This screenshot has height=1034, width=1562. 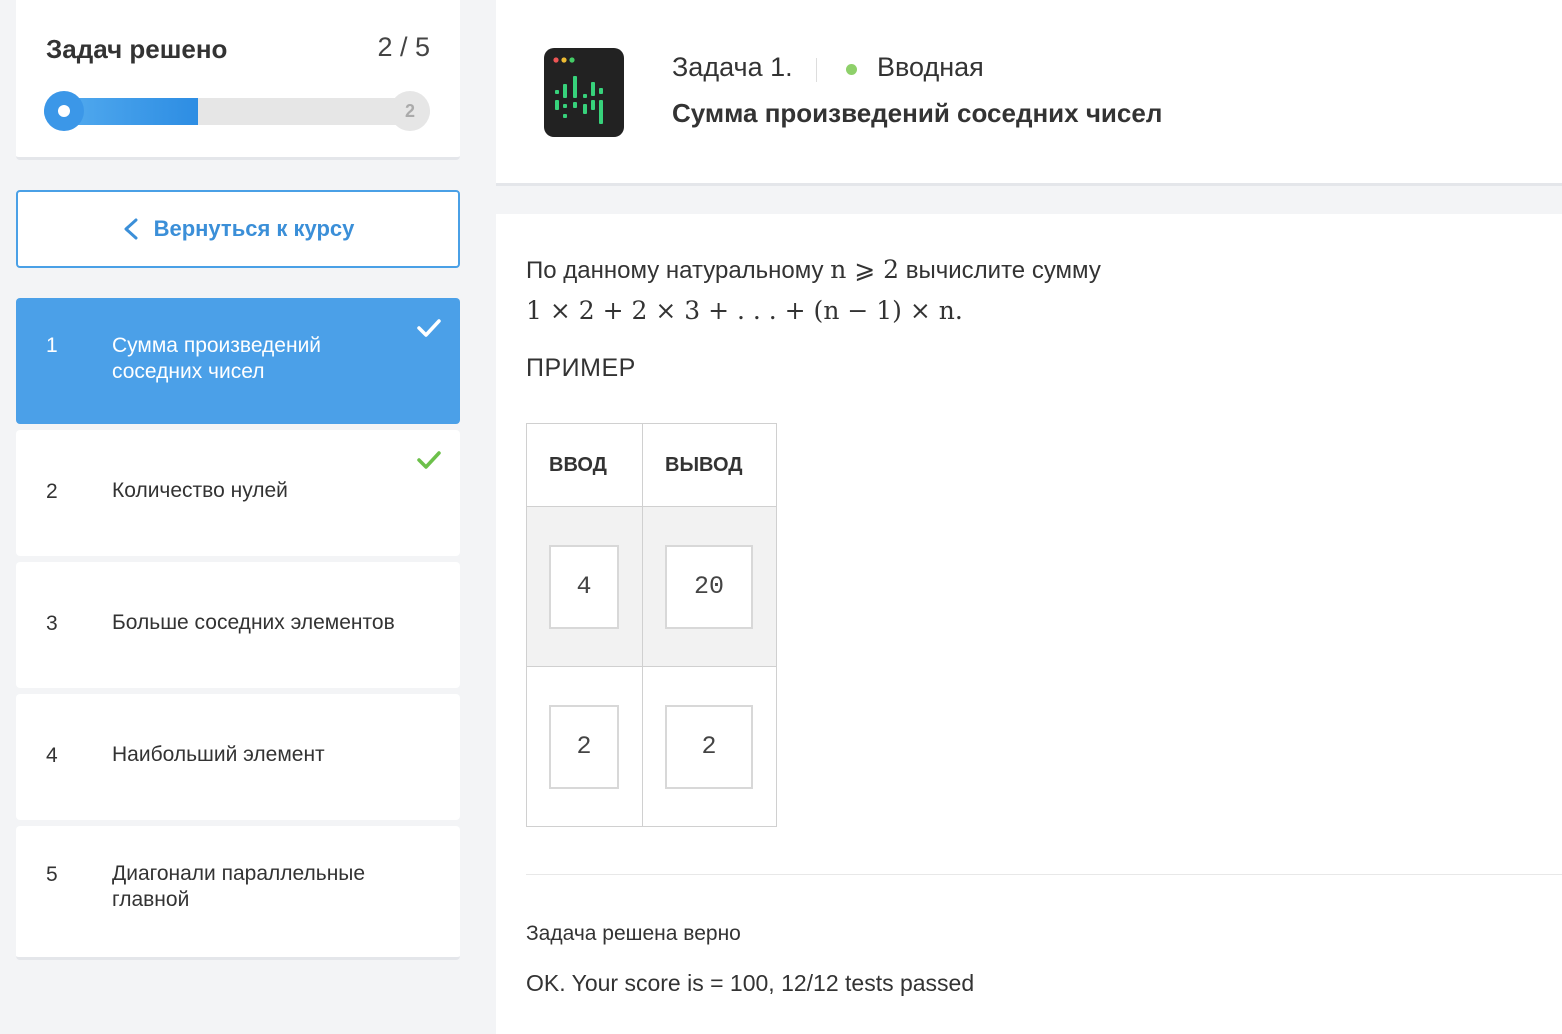 I want to click on table-row: 4 20, so click(x=651, y=586).